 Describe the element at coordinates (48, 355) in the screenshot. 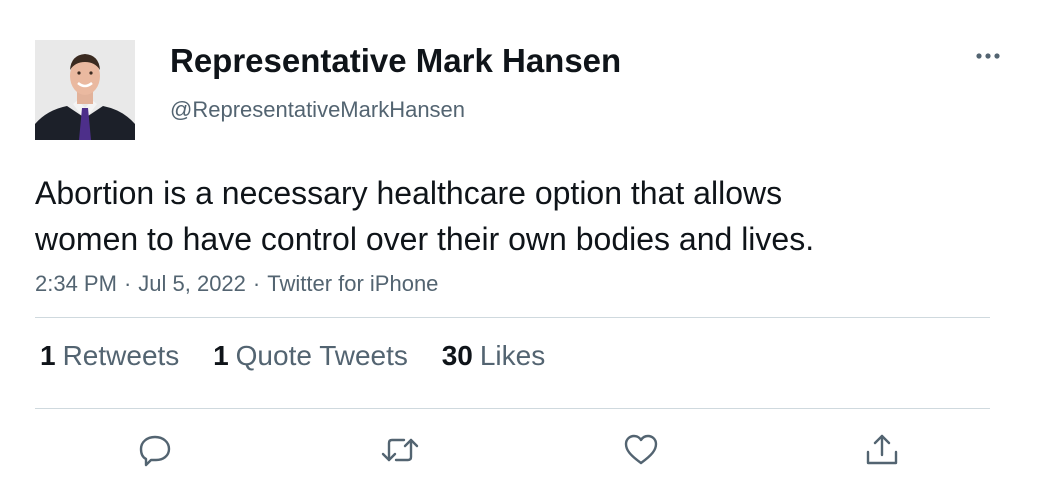

I see `retweets-count: 1` at that location.